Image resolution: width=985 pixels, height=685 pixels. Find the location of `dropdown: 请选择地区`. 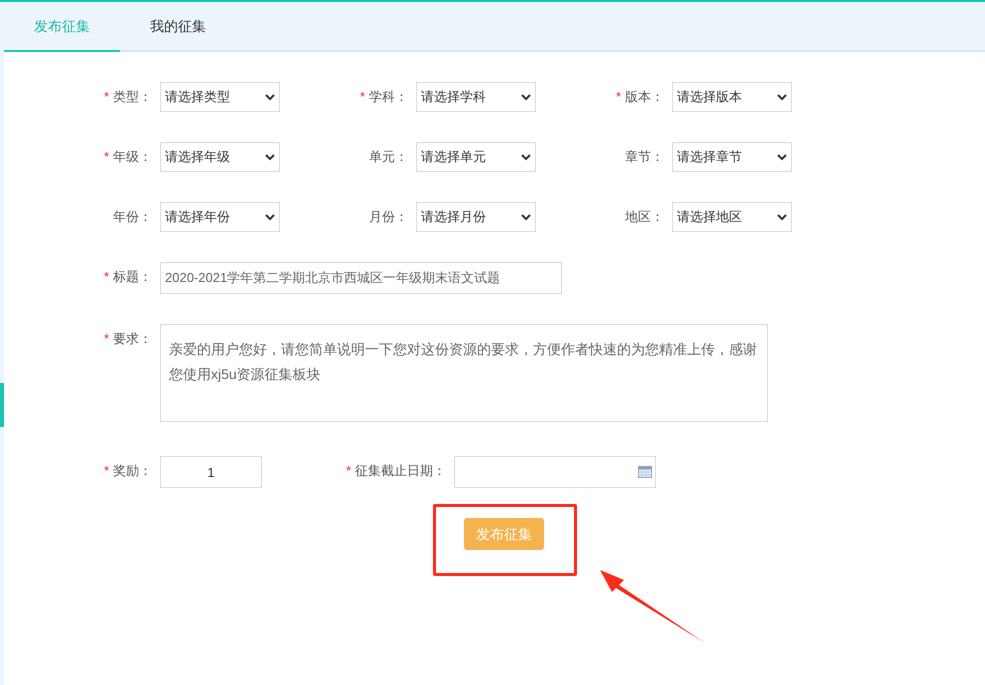

dropdown: 请选择地区 is located at coordinates (732, 217).